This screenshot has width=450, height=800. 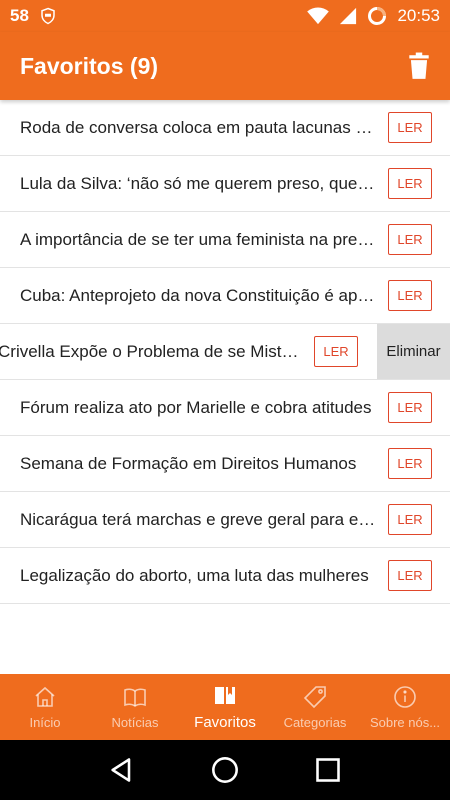 What do you see at coordinates (122, 770) in the screenshot?
I see `back-icon` at bounding box center [122, 770].